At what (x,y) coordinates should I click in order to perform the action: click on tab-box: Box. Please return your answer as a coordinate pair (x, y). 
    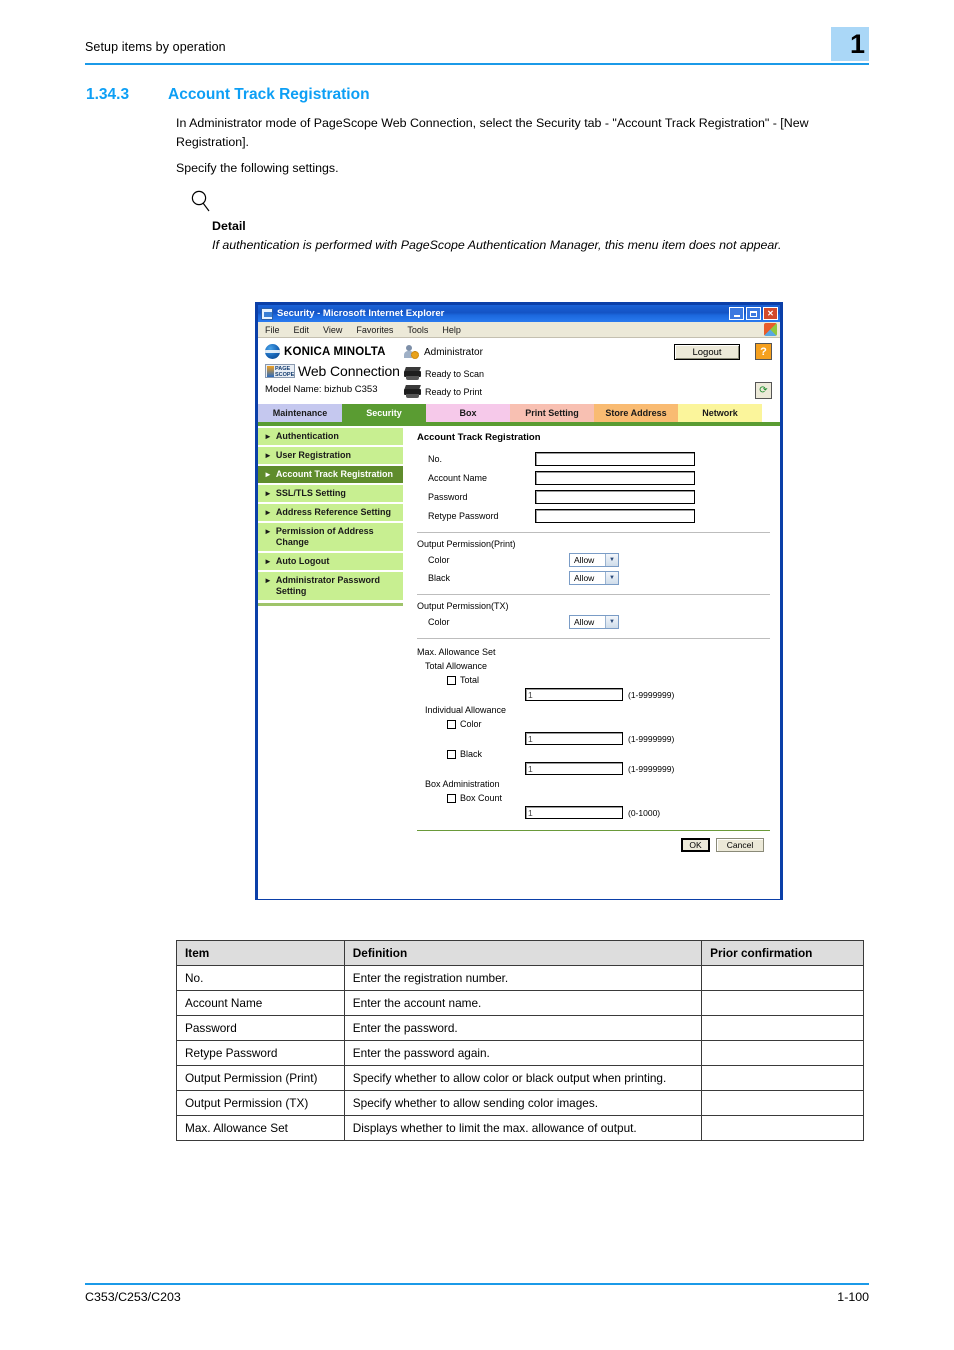
    Looking at the image, I should click on (468, 413).